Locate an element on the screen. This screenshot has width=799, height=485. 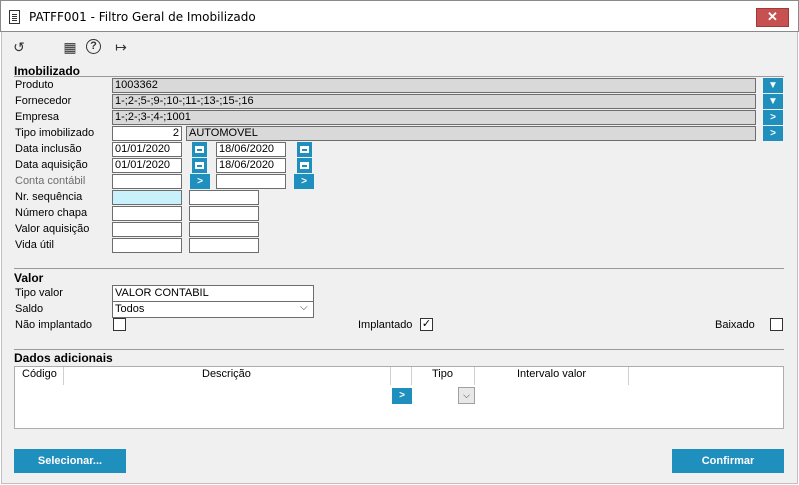
close-button: ✕ is located at coordinates (772, 17).